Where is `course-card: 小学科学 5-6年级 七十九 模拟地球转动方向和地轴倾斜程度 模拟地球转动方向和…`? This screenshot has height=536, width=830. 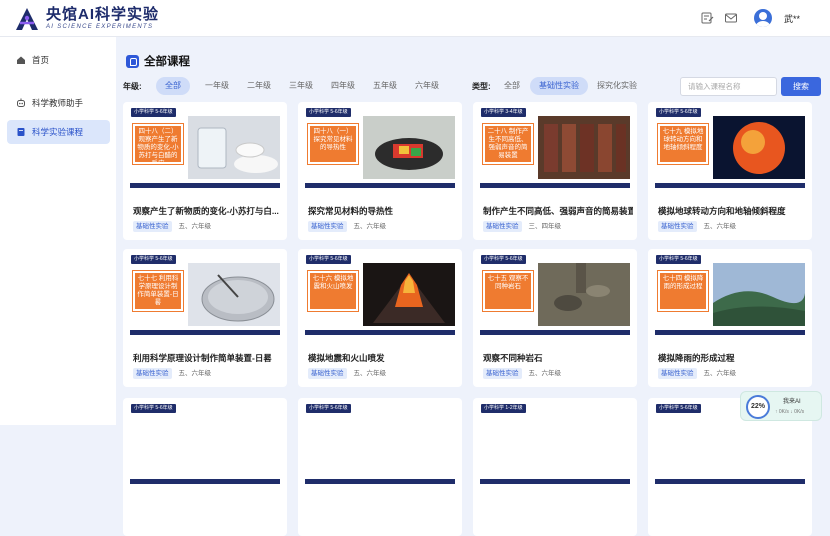 course-card: 小学科学 5-6年级 七十九 模拟地球转动方向和地轴倾斜程度 模拟地球转动方向和… is located at coordinates (730, 171).